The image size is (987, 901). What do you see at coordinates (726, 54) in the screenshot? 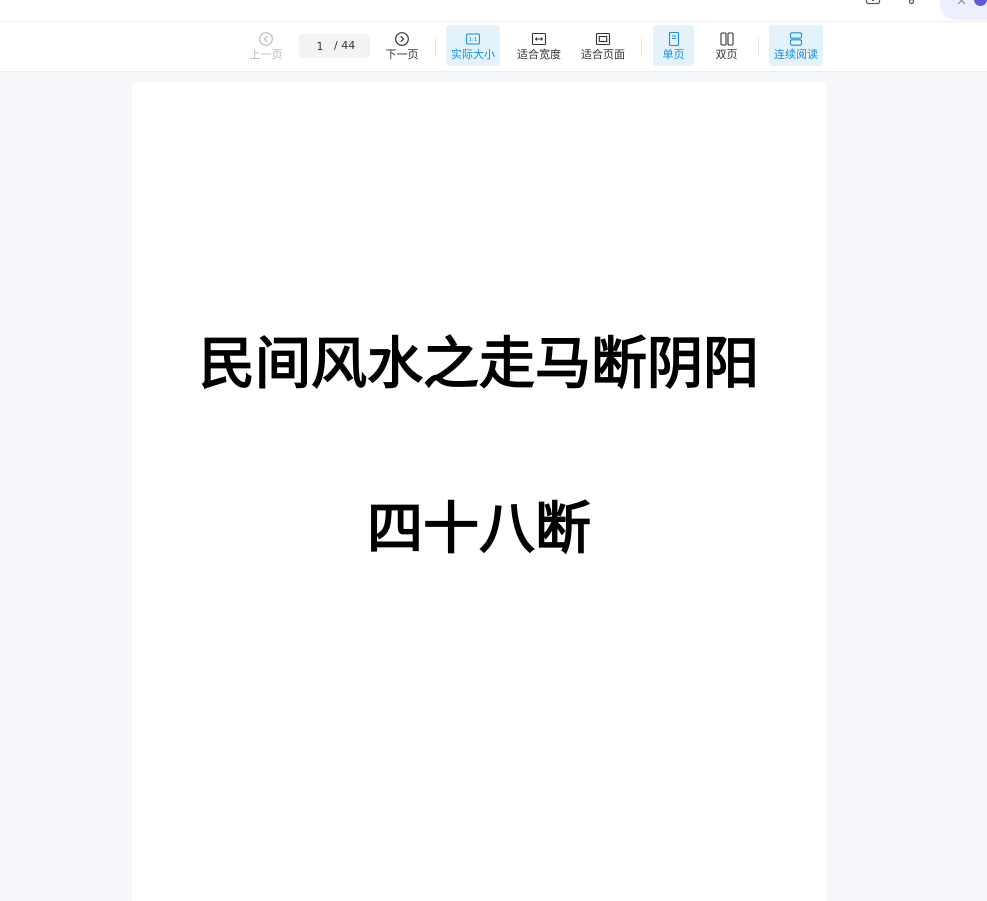
I see `double-page-label: 双页` at bounding box center [726, 54].